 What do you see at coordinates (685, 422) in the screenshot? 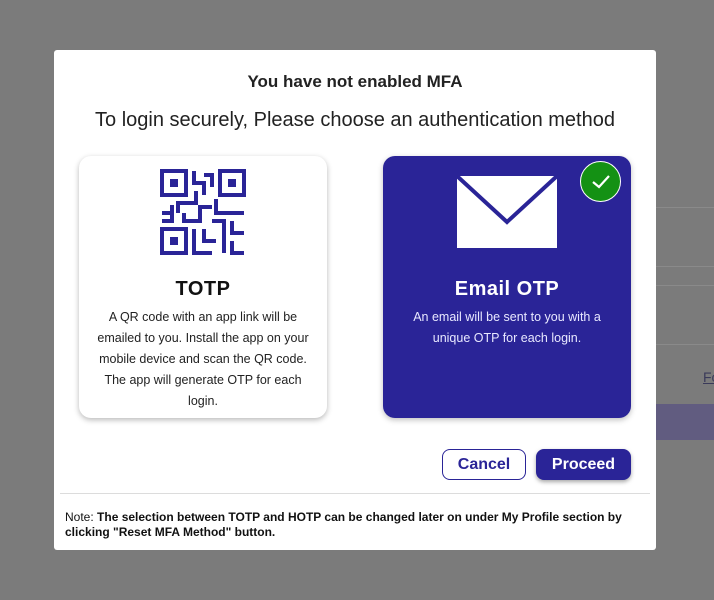
I see `background-button` at bounding box center [685, 422].